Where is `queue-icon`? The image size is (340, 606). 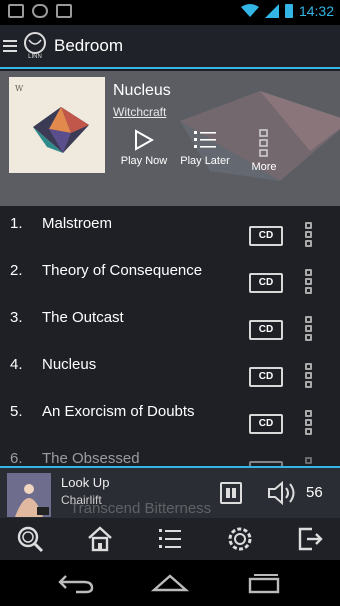 queue-icon is located at coordinates (205, 139).